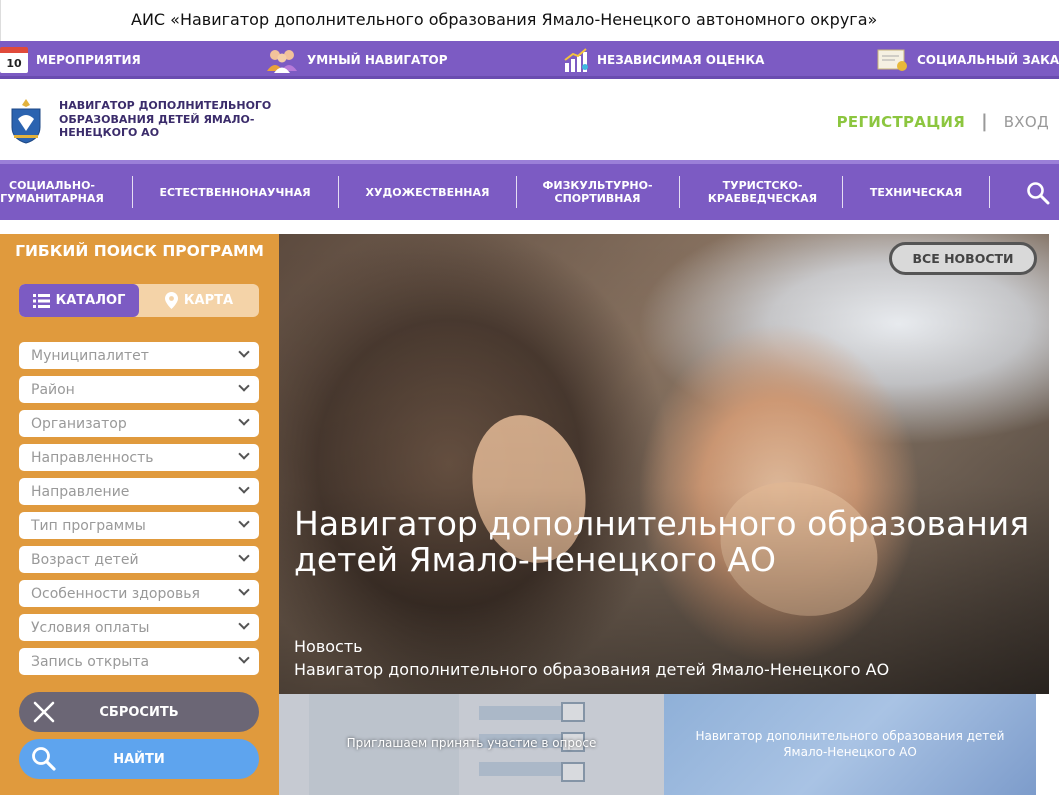 This screenshot has height=795, width=1059. I want to click on service-independent-assessment-label: Независимая оценка, so click(681, 60).